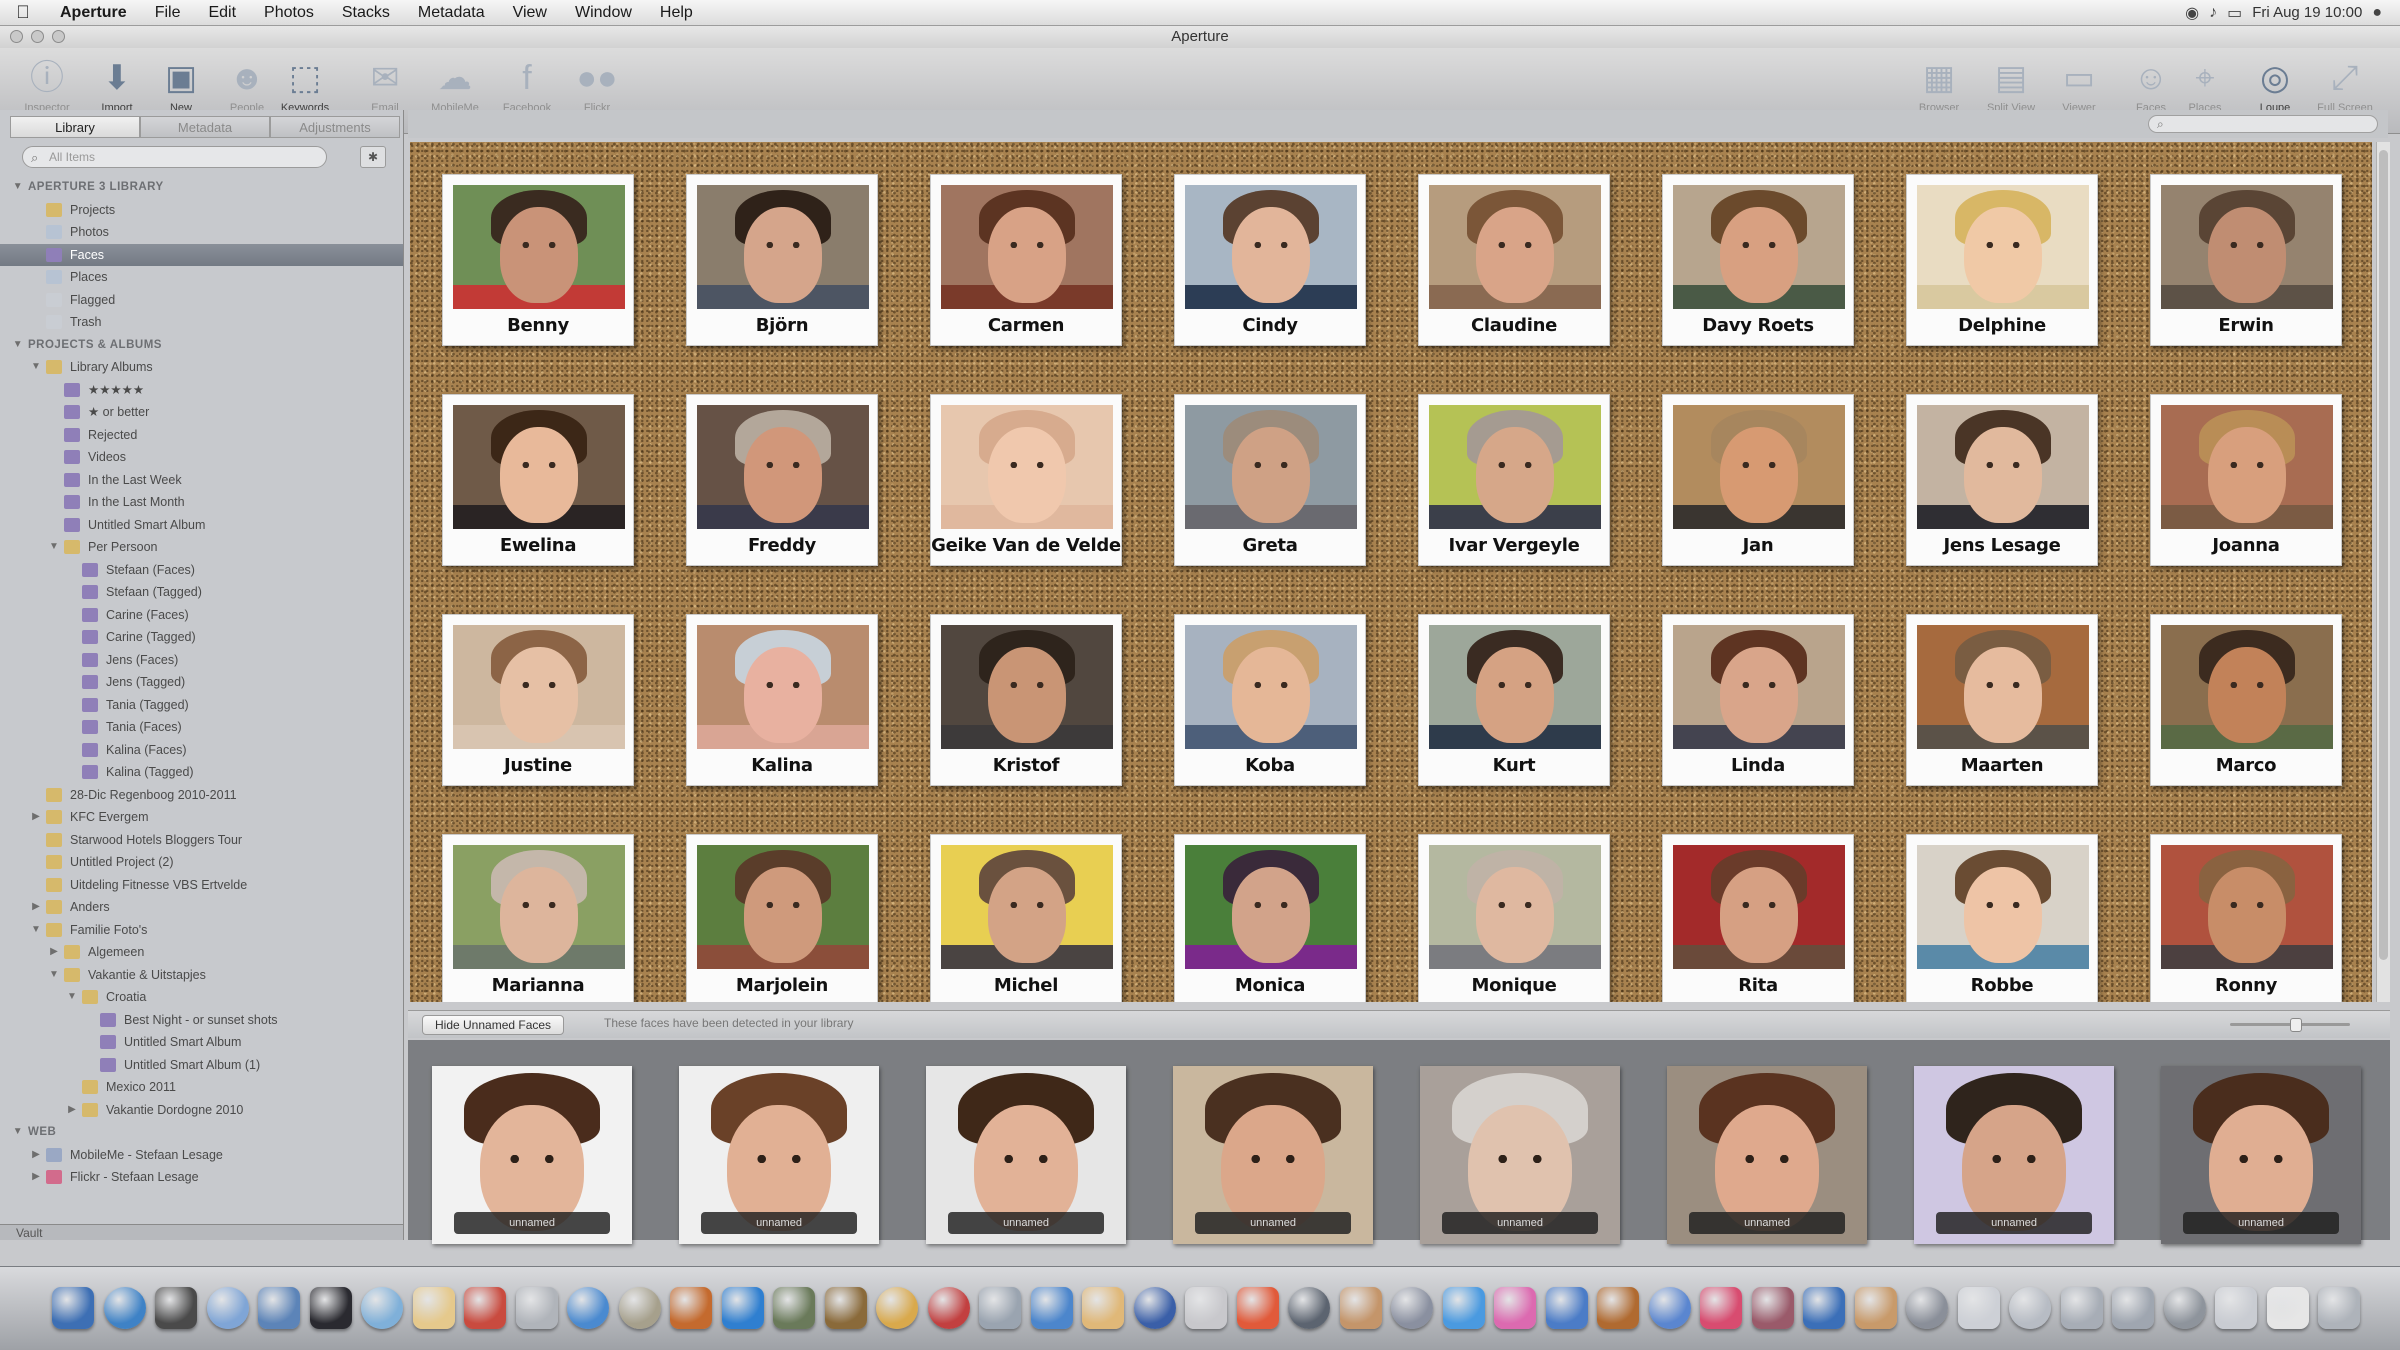  Describe the element at coordinates (201, 750) in the screenshot. I see `sidebar-item: Kalina (Faces)` at that location.